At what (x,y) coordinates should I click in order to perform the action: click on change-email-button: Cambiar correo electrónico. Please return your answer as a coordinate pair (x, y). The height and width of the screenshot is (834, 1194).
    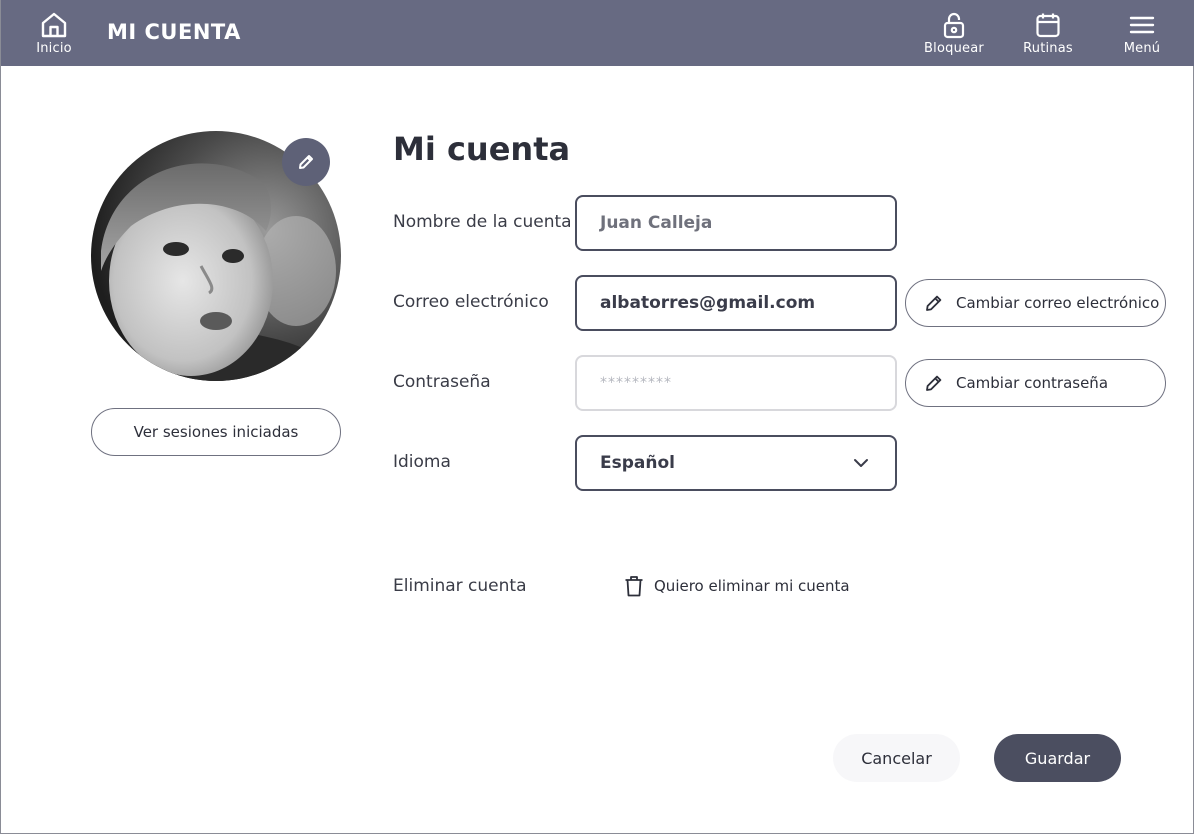
    Looking at the image, I should click on (1035, 303).